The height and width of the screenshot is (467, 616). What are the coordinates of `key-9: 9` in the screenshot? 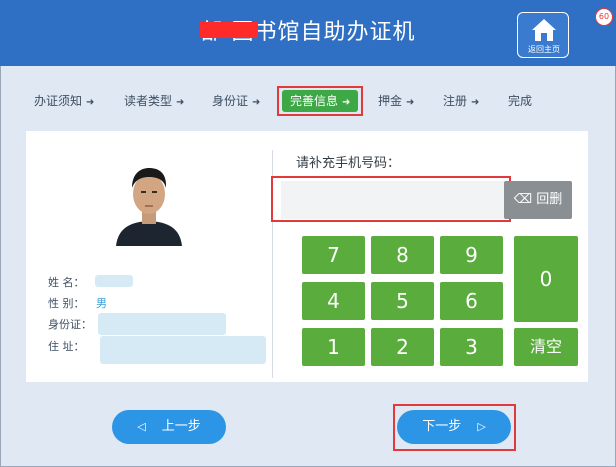 It's located at (471, 255).